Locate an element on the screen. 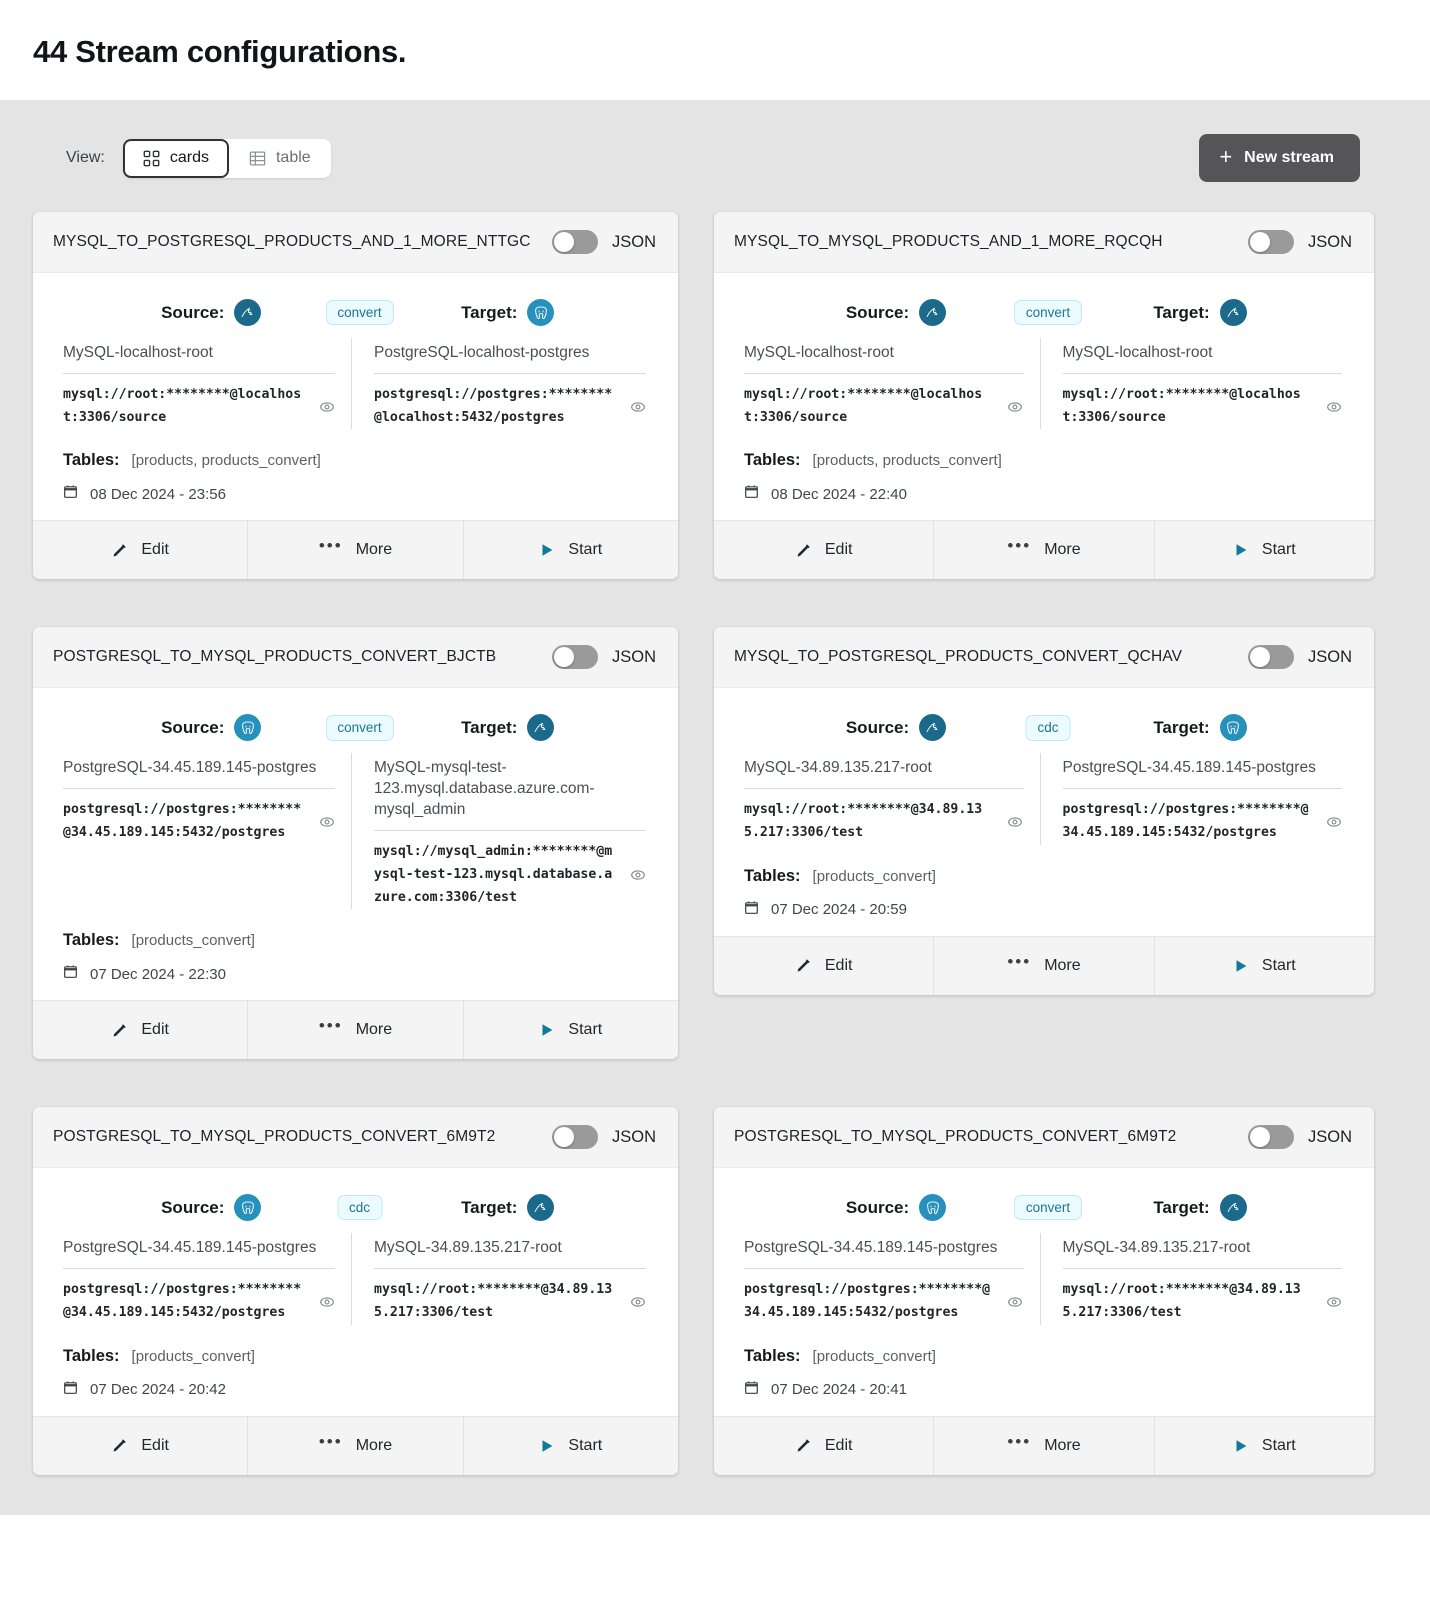  date-row: 07 Dec 2024 - 20:41 is located at coordinates (1048, 1390).